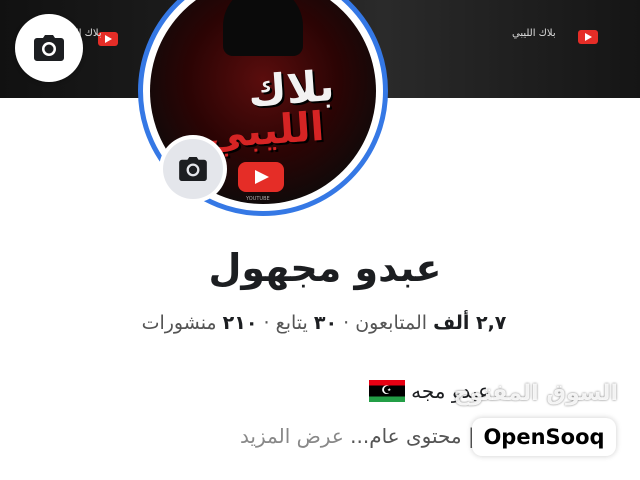 The height and width of the screenshot is (480, 640). I want to click on hooded-figure-graphic, so click(263, 28).